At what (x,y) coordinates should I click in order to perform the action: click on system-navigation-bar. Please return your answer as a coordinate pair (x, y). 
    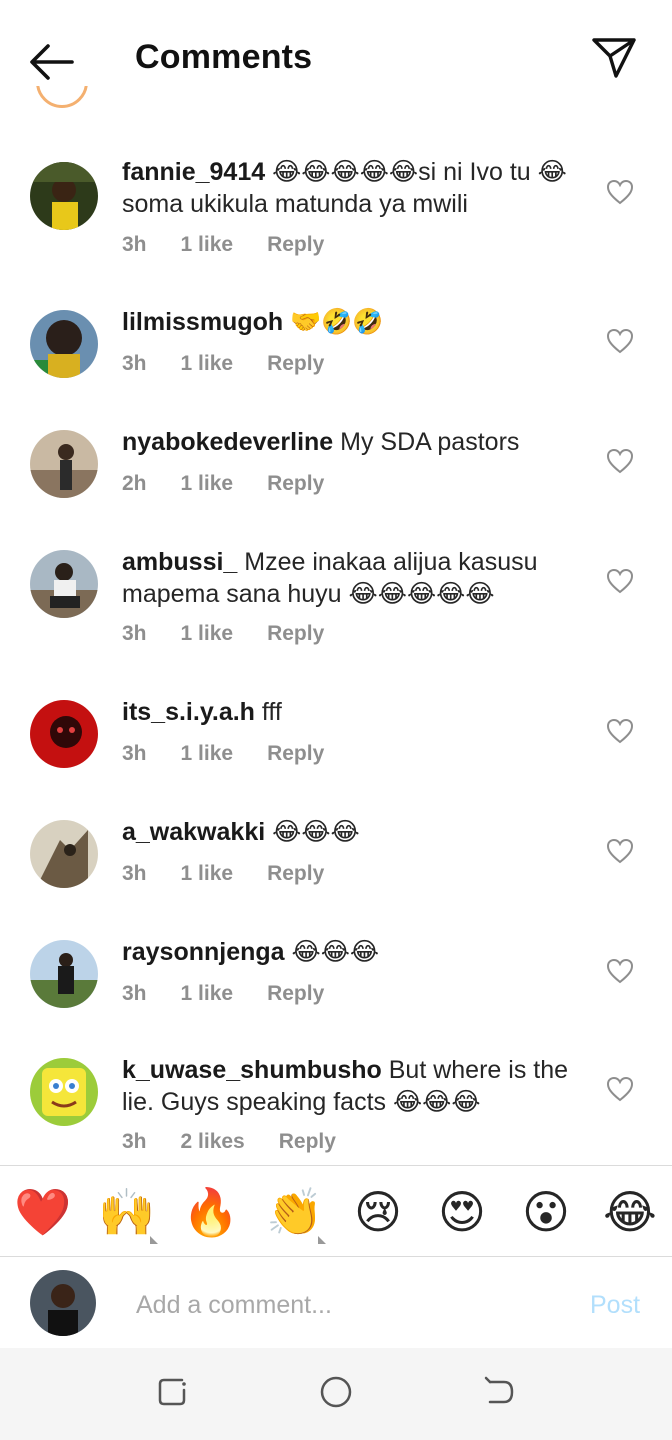
    Looking at the image, I should click on (336, 1394).